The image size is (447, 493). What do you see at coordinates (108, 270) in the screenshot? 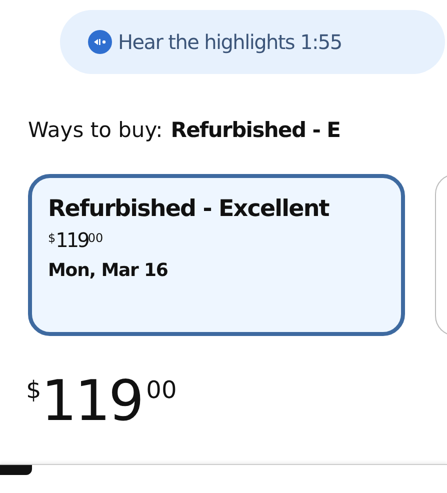
I see `delivery-date: Mon, Mar 16` at bounding box center [108, 270].